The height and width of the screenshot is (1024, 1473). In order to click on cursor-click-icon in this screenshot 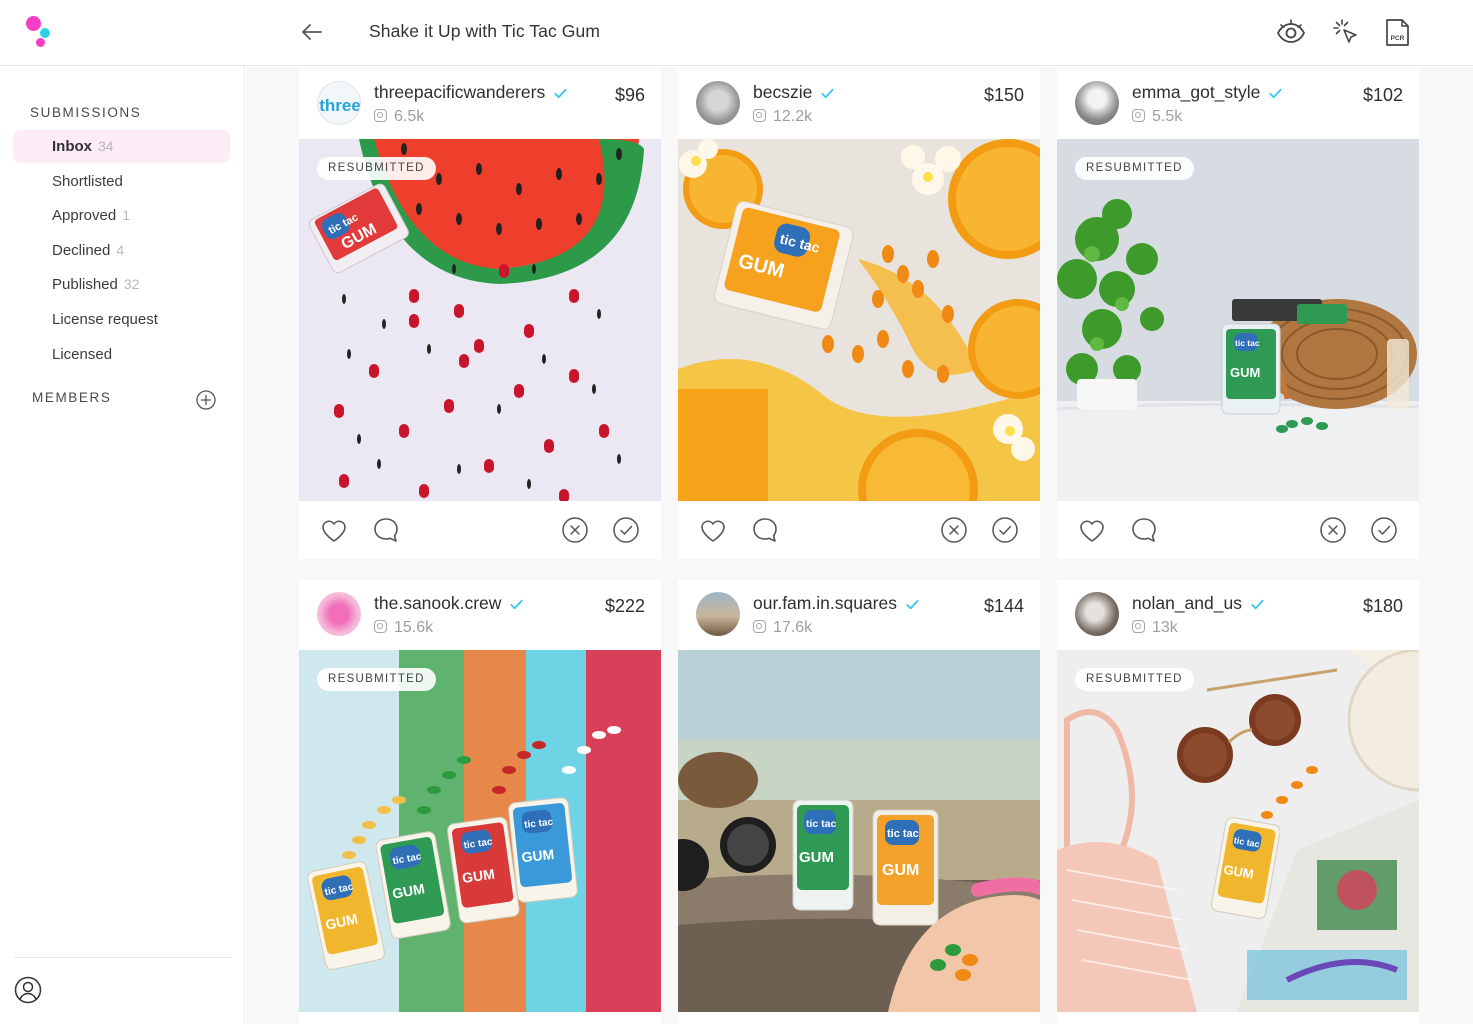, I will do `click(1346, 32)`.